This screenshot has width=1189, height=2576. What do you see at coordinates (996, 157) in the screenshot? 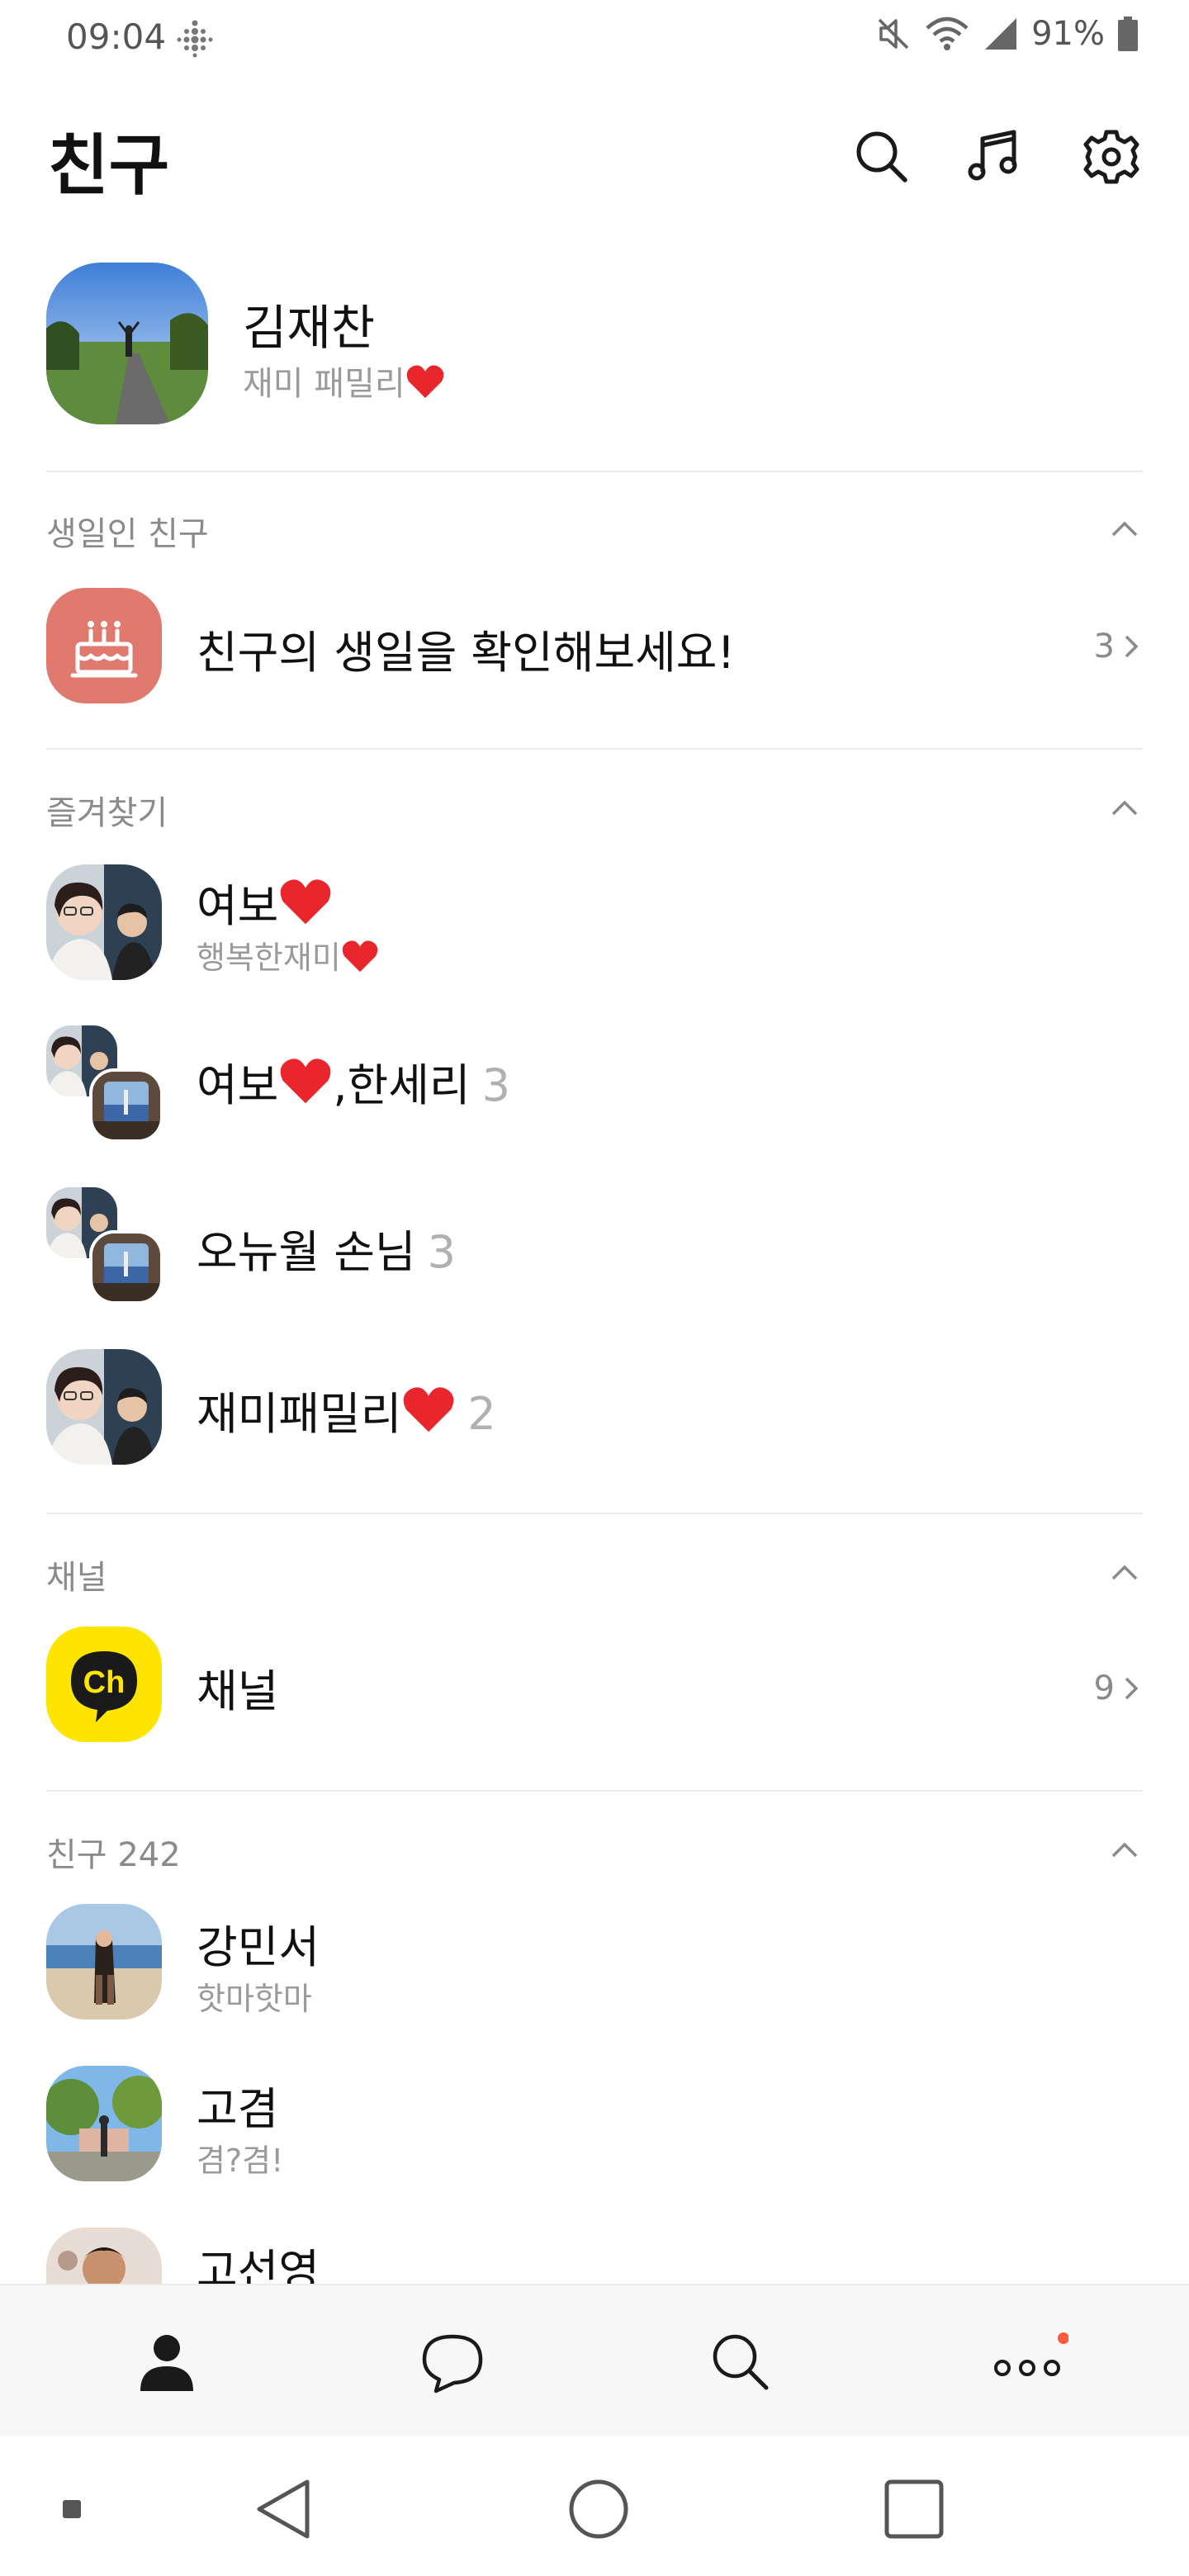
I see `music-icon` at bounding box center [996, 157].